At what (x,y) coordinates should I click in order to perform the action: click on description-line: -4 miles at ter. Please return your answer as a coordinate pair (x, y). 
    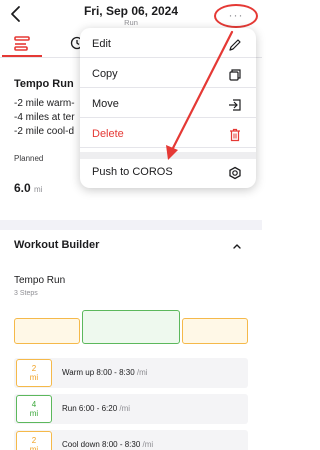
    Looking at the image, I should click on (44, 117).